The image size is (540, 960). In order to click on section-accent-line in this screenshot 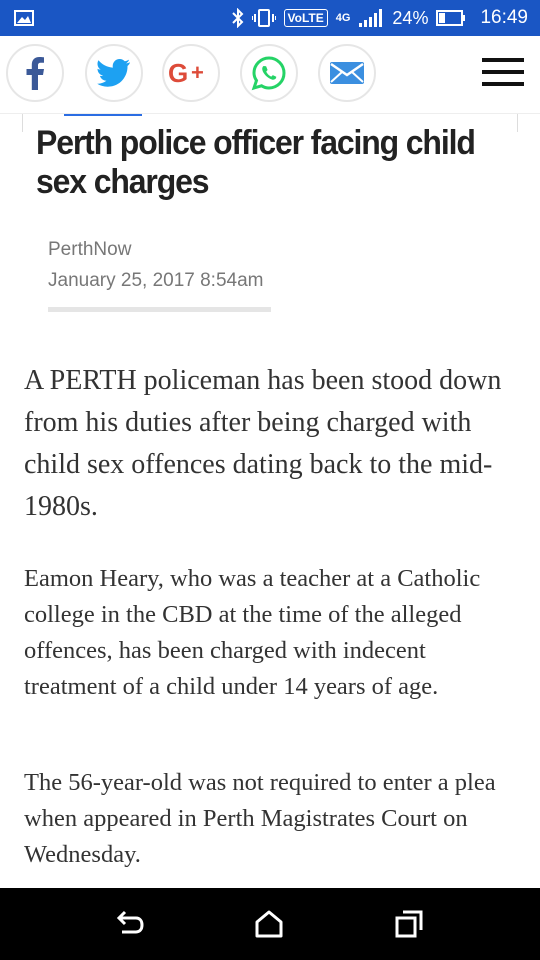, I will do `click(103, 115)`.